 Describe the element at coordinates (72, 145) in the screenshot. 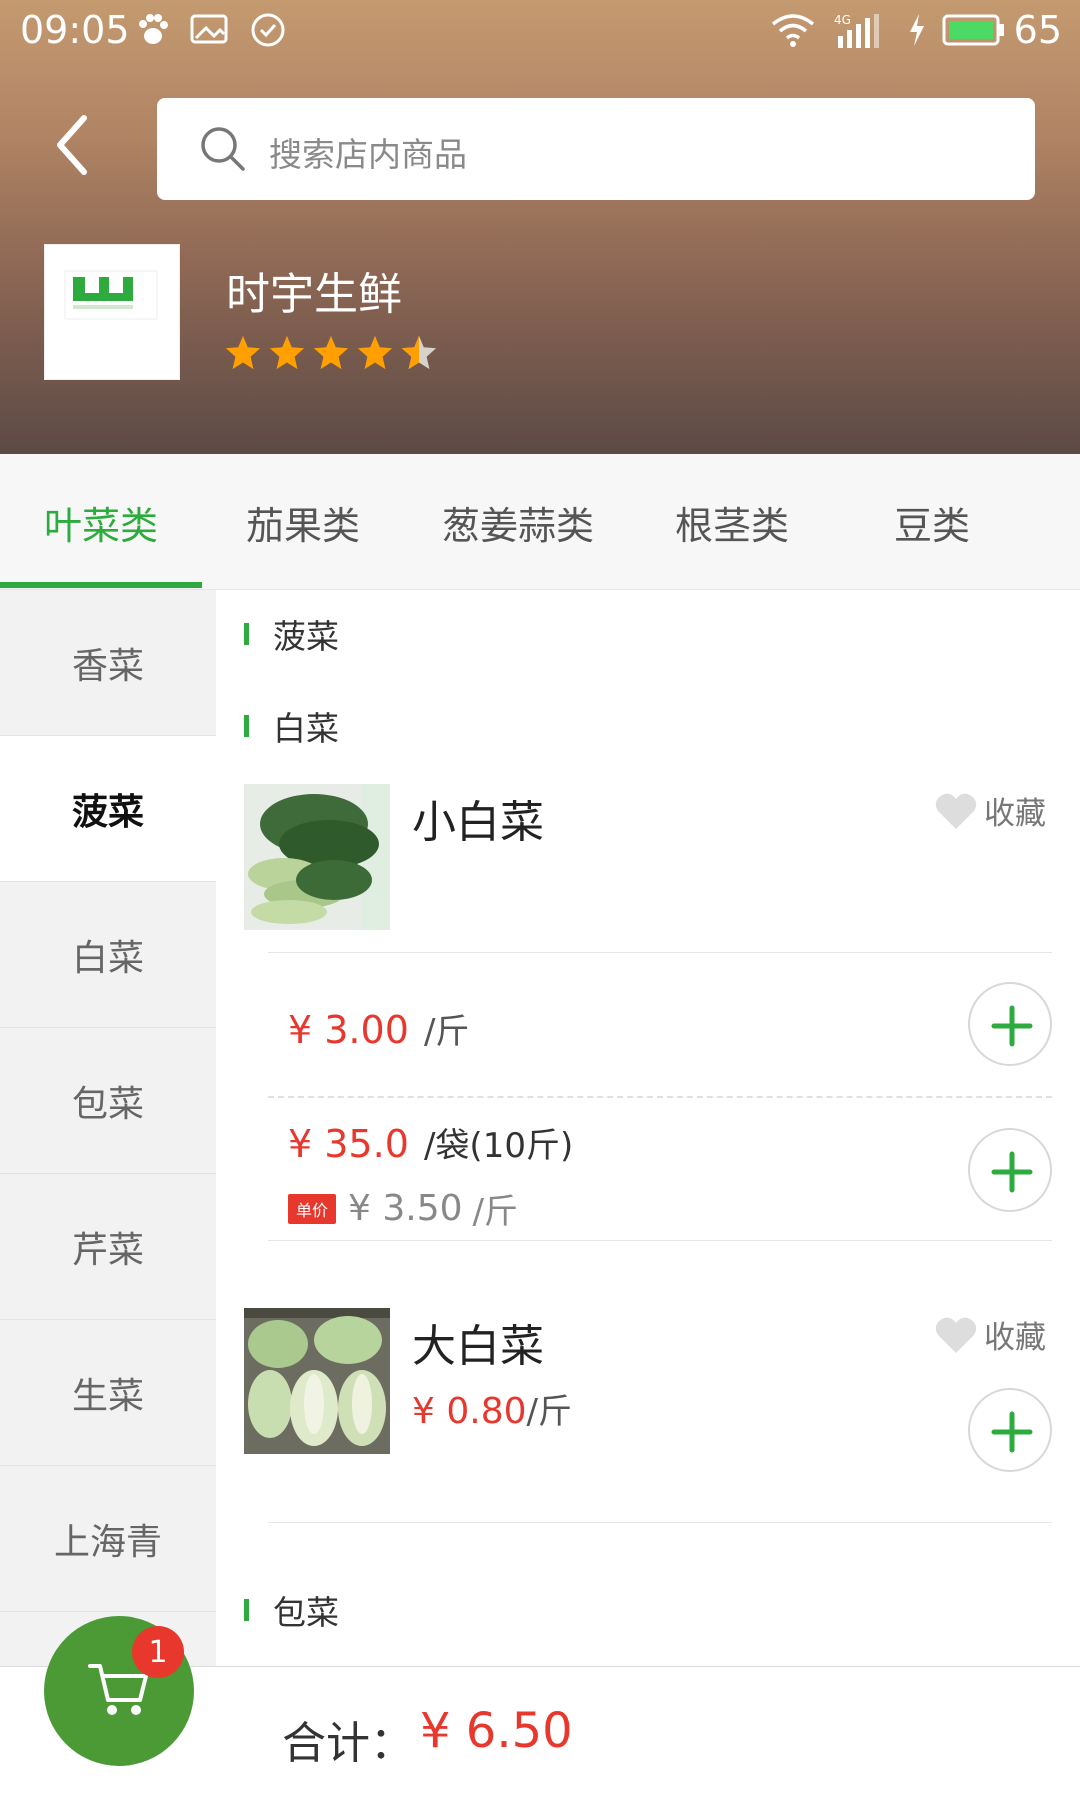

I see `chevron-left-icon` at that location.